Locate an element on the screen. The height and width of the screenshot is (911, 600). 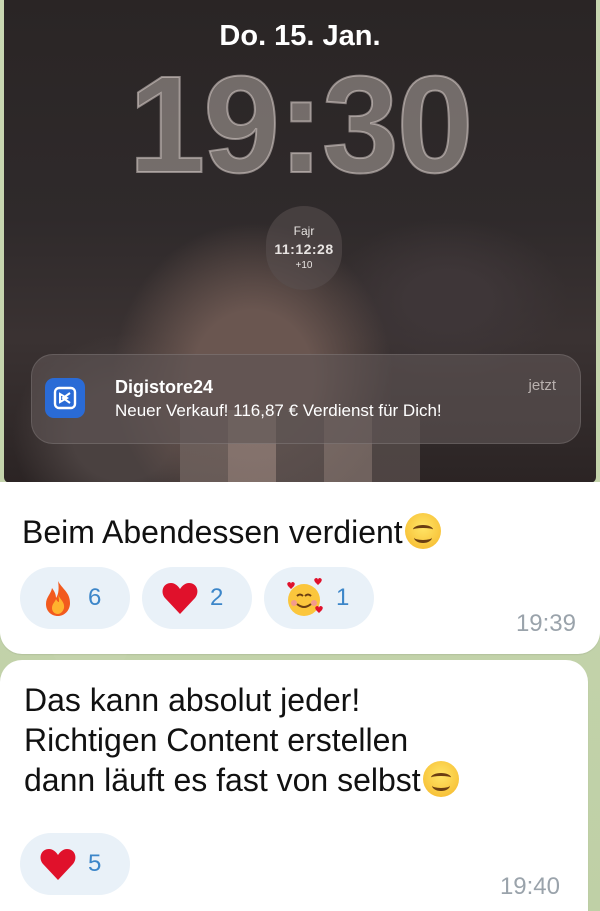
widget-countdown: 11:12:28 is located at coordinates (304, 249).